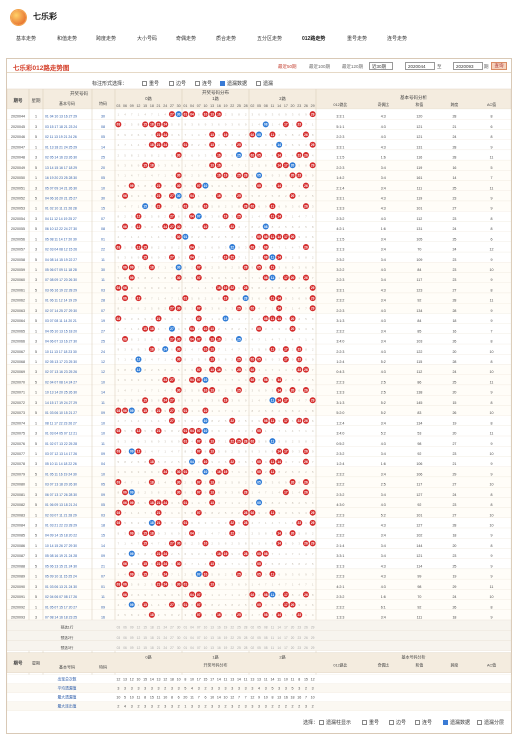 Image resolution: width=517 pixels, height=739 pixels. What do you see at coordinates (397, 38) in the screenshot?
I see `nav-item: 连号走势` at bounding box center [397, 38].